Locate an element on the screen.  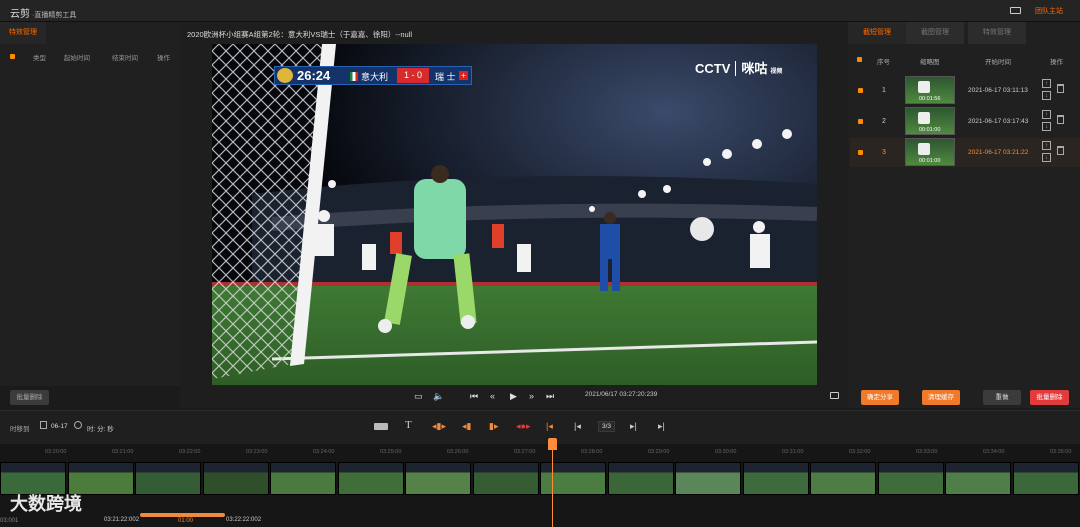
playhead-handle is located at coordinates (552, 444).